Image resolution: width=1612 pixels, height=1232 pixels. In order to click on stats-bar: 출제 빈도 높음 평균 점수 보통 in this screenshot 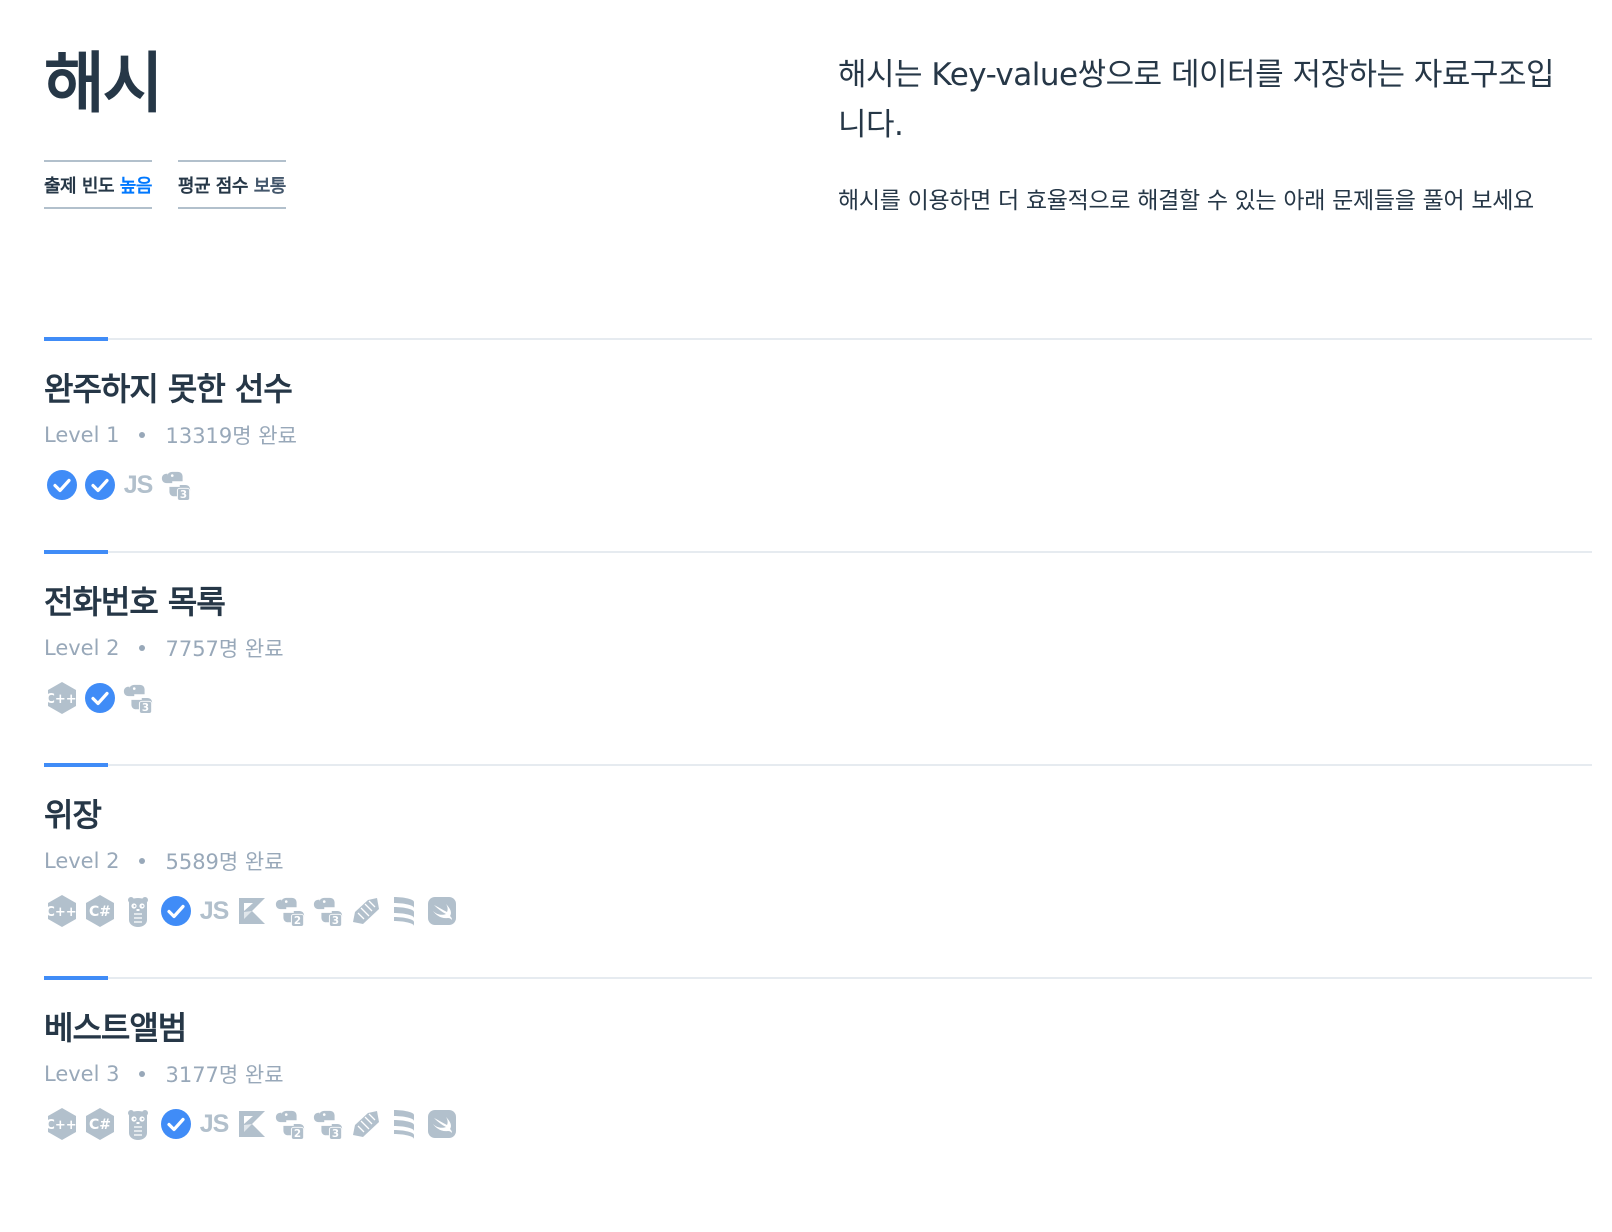, I will do `click(165, 184)`.